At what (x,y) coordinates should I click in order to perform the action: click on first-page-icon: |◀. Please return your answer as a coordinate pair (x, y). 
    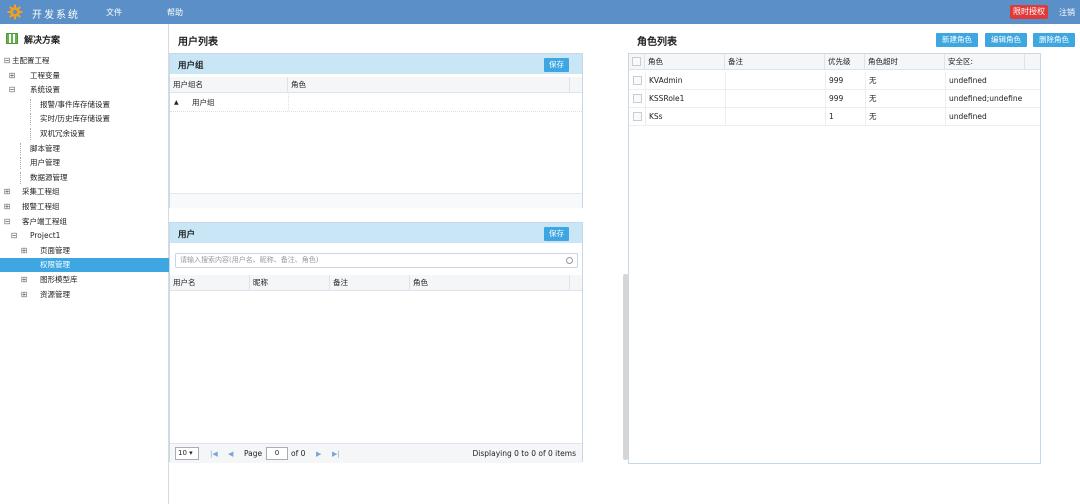
    Looking at the image, I should click on (214, 454).